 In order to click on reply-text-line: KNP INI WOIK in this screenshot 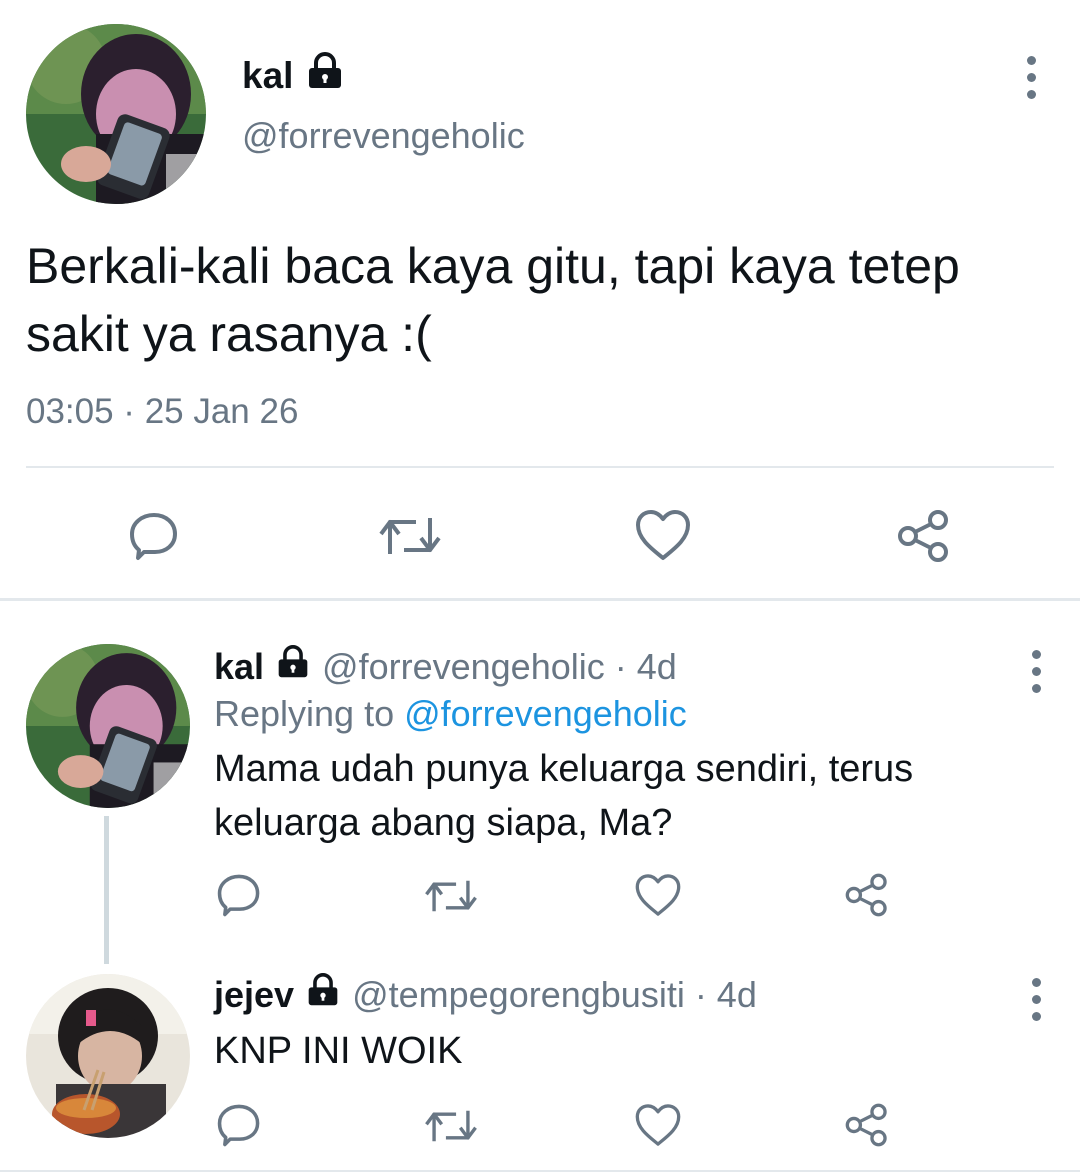, I will do `click(338, 1051)`.